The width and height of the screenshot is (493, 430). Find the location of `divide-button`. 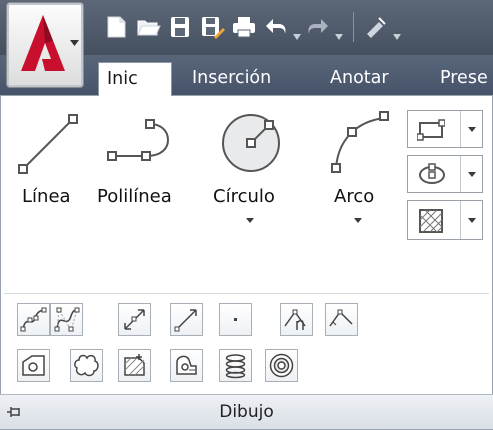

divide-button is located at coordinates (296, 319).